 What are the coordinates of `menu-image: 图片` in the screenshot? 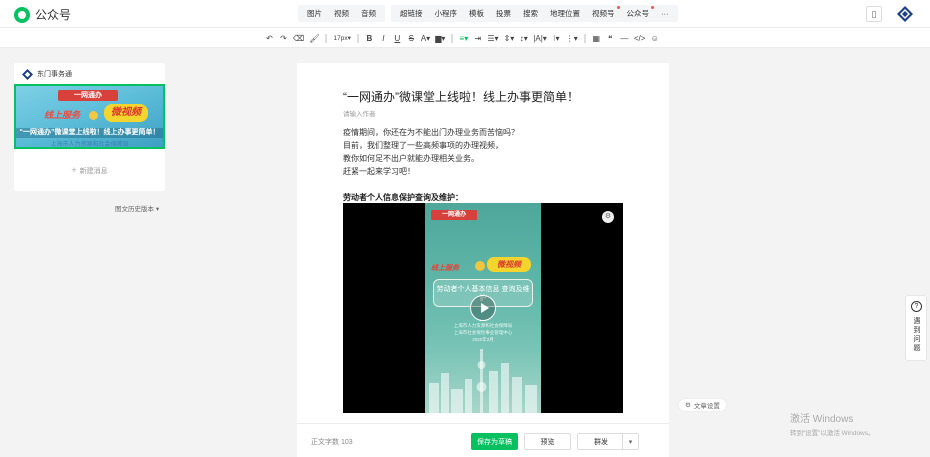 It's located at (314, 13).